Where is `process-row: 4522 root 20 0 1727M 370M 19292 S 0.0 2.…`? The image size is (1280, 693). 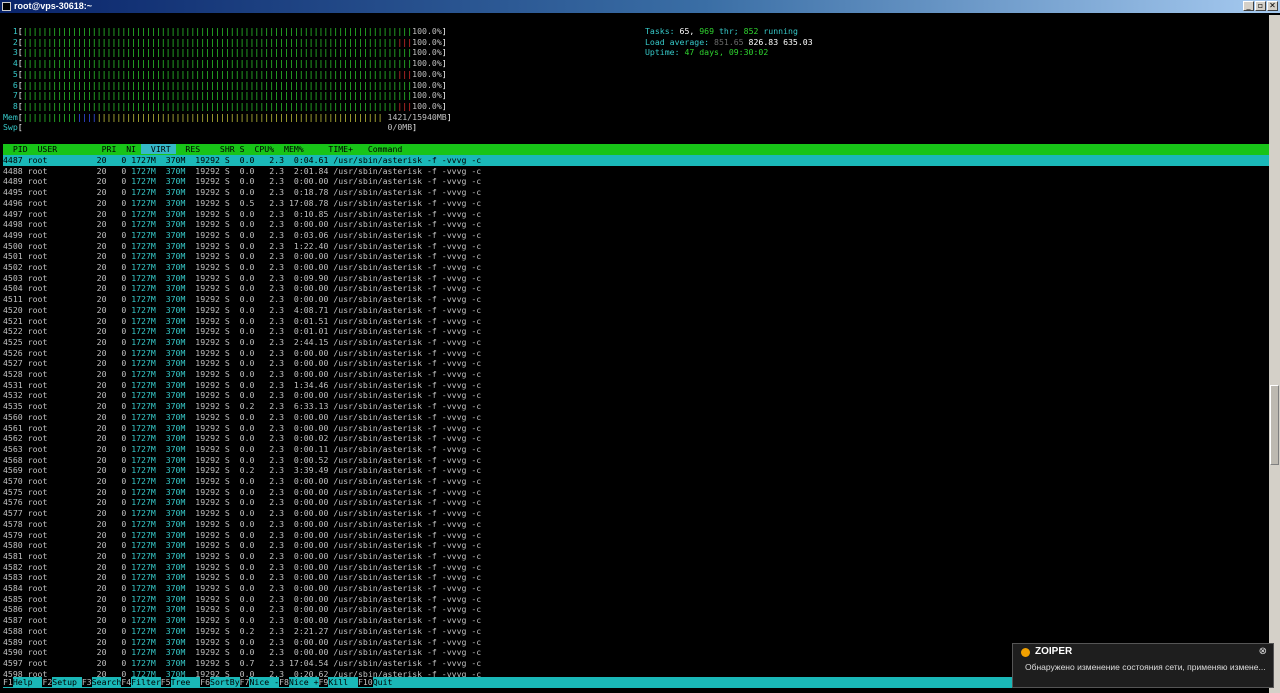 process-row: 4522 root 20 0 1727M 370M 19292 S 0.0 2.… is located at coordinates (636, 331).